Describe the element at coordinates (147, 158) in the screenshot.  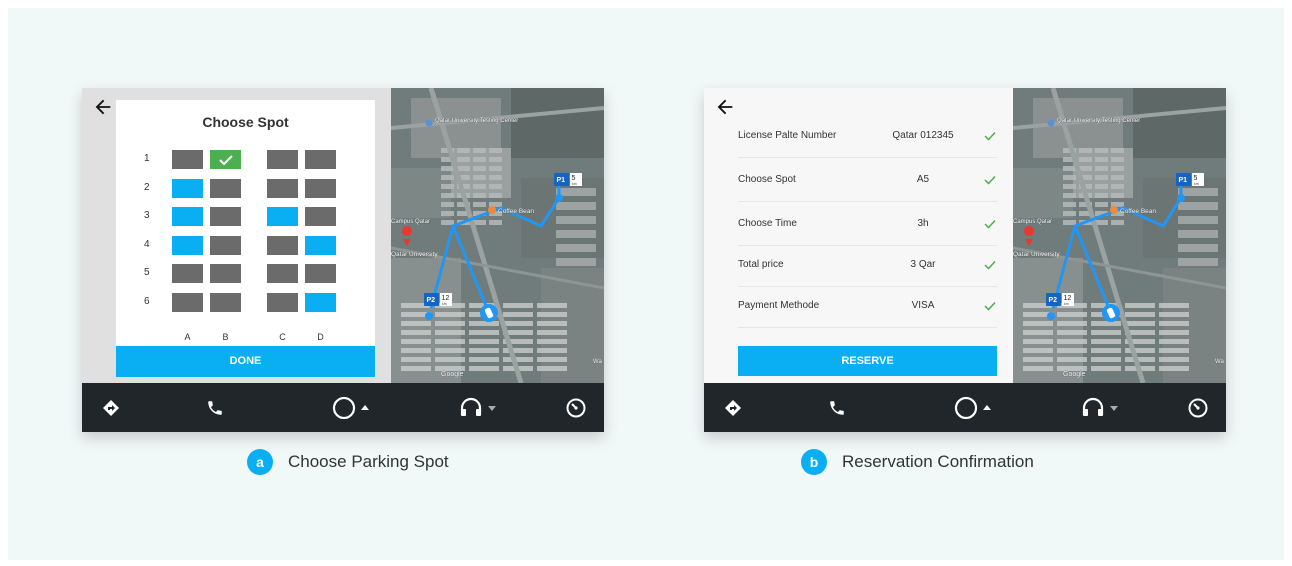
I see `row-number: 1` at that location.